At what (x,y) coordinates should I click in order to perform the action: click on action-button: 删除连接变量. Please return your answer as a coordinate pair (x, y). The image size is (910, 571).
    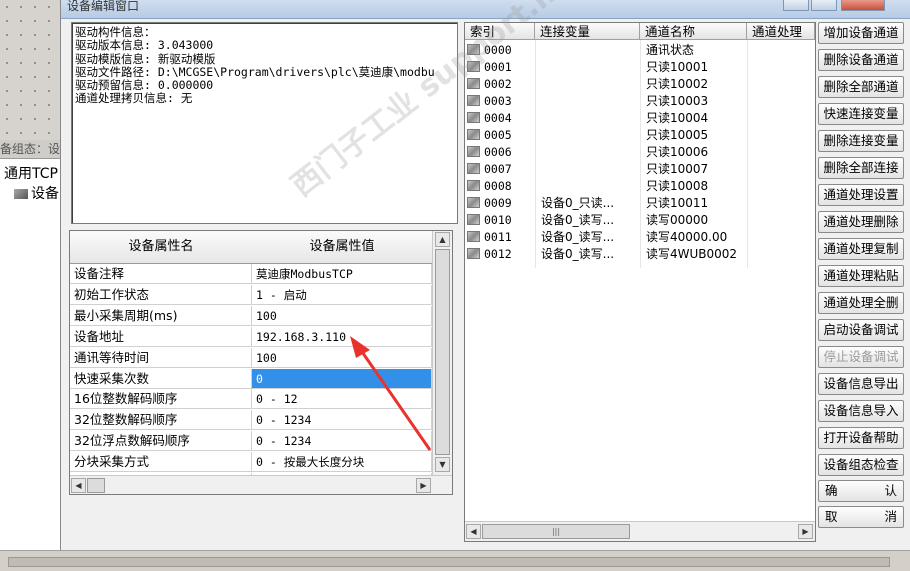
    Looking at the image, I should click on (861, 141).